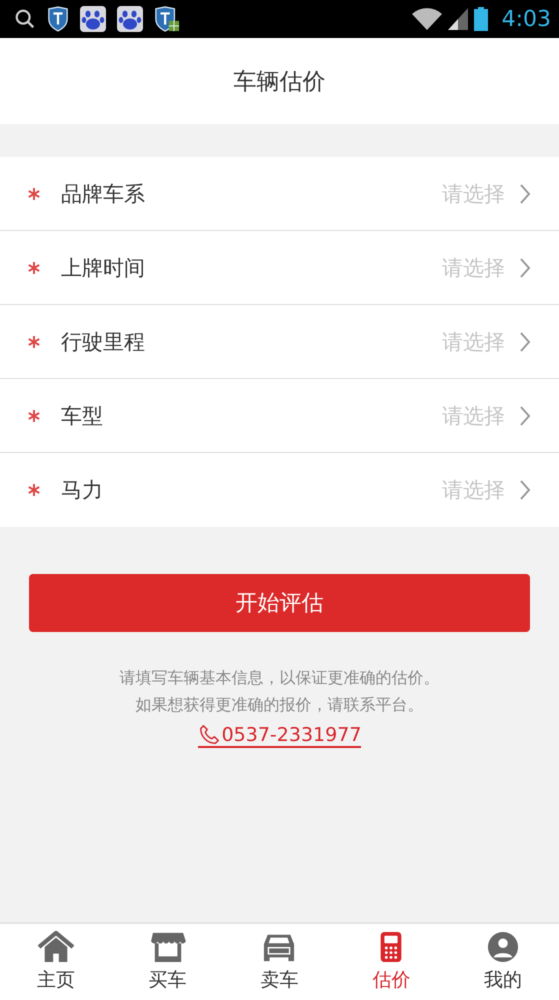 Image resolution: width=559 pixels, height=1000 pixels. Describe the element at coordinates (103, 268) in the screenshot. I see `row-label: 上牌时间` at that location.